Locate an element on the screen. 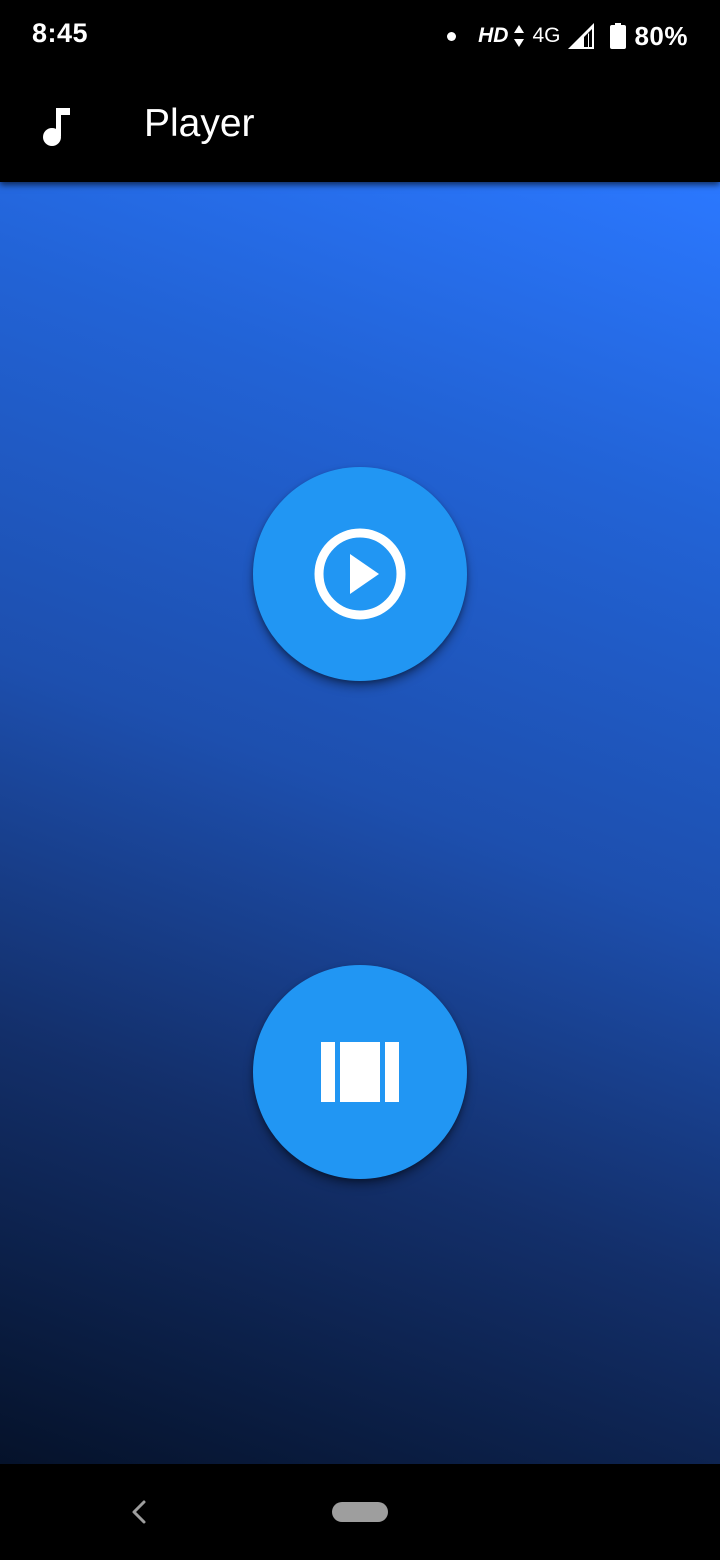 The height and width of the screenshot is (1560, 720). data-arrows-icon is located at coordinates (519, 36).